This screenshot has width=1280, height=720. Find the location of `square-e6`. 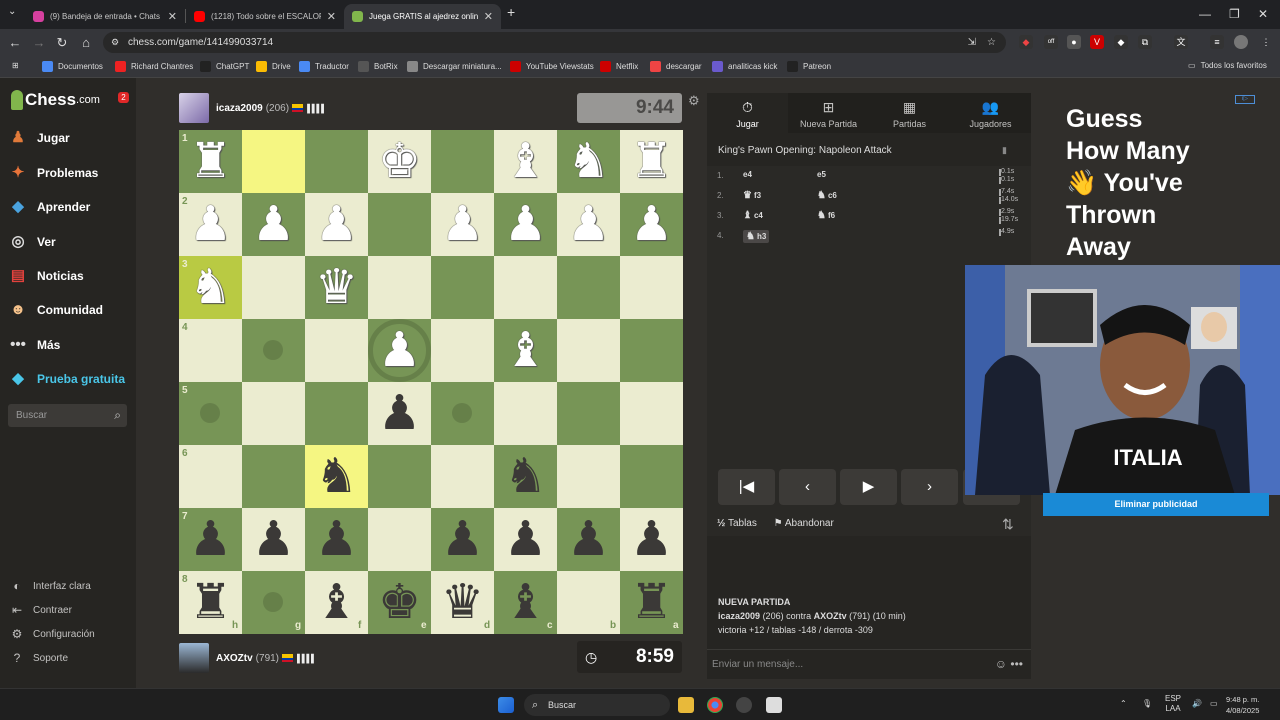

square-e6 is located at coordinates (399, 476).